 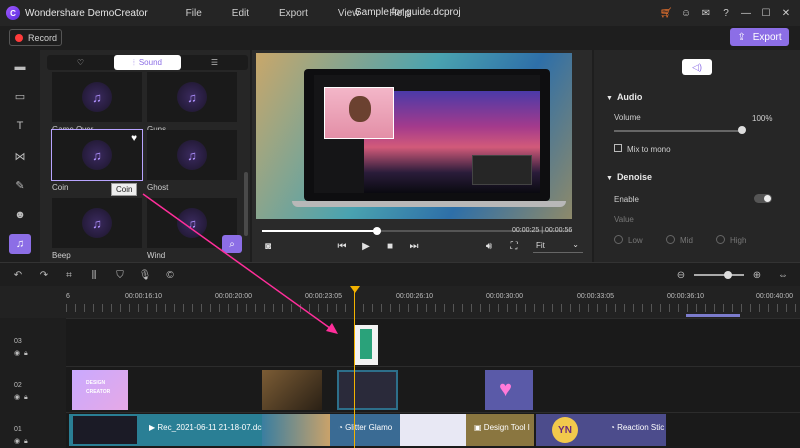 What do you see at coordinates (414, 246) in the screenshot?
I see `next-frame-icon: ⏭` at bounding box center [414, 246].